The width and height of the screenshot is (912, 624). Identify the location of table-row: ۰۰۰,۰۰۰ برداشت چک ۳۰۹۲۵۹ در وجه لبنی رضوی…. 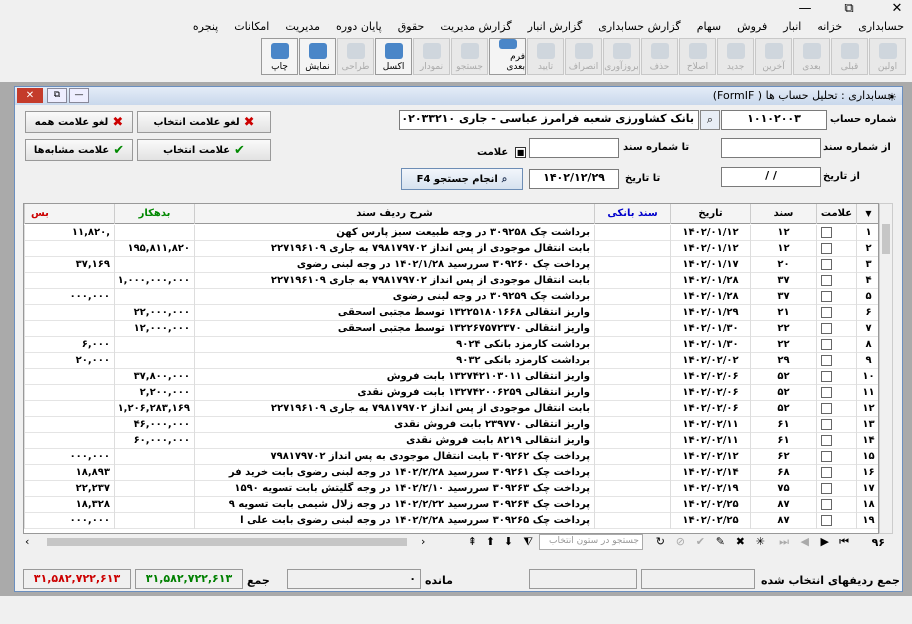
(451, 297).